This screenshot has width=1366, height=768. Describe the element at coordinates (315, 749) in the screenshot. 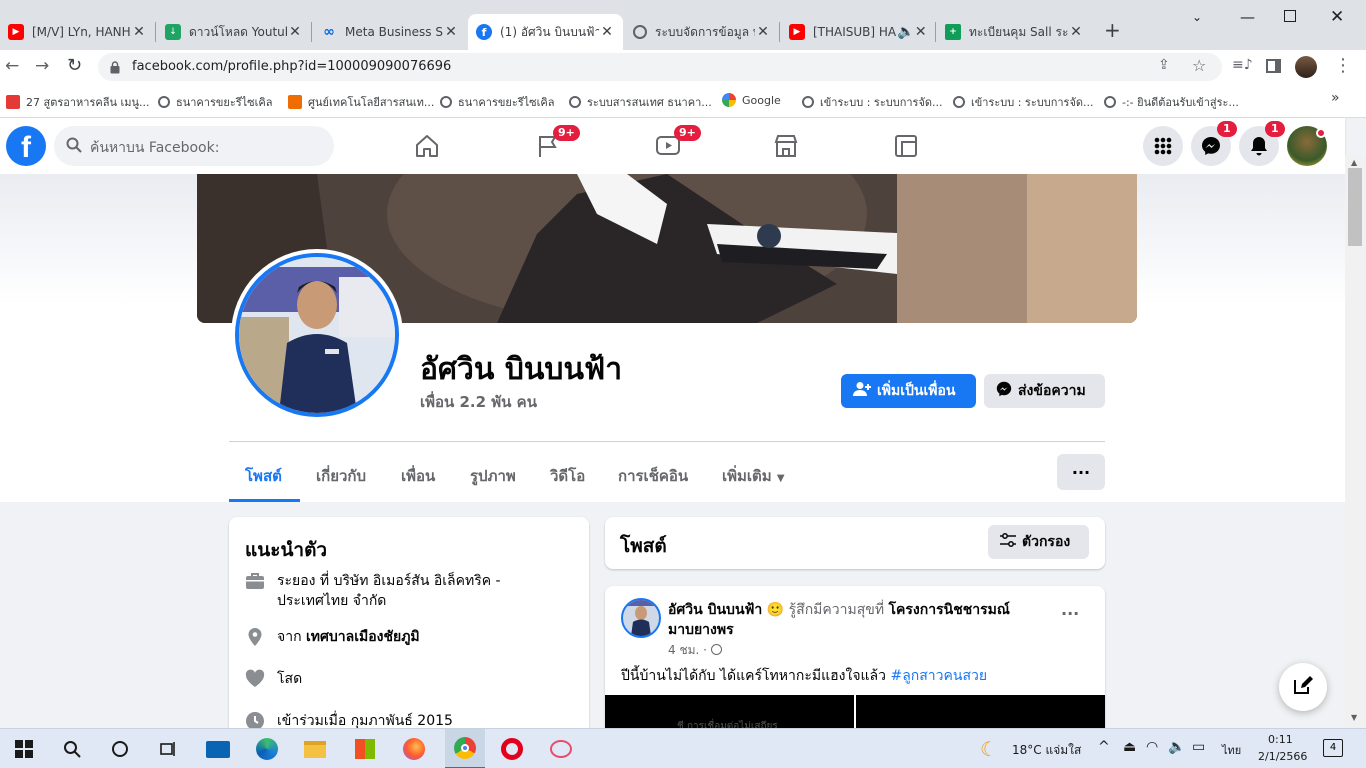

I see `file-explorer-icon` at that location.